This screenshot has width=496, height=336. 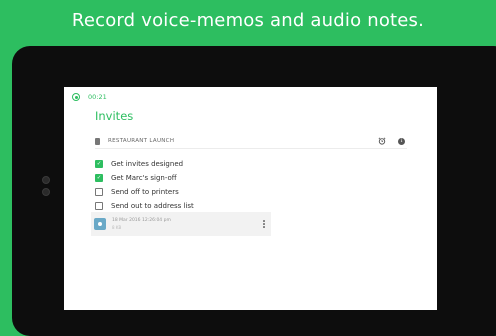 What do you see at coordinates (186, 224) in the screenshot?
I see `audio-meta: 18 Mar 2016 12:26:04 pm 8 KB` at bounding box center [186, 224].